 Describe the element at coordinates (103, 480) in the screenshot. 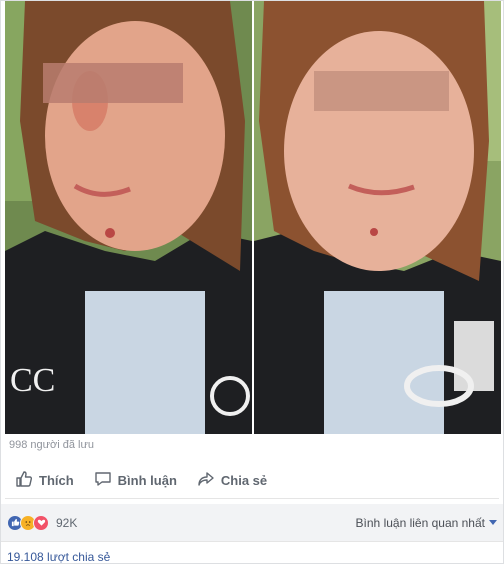

I see `comment-icon` at that location.